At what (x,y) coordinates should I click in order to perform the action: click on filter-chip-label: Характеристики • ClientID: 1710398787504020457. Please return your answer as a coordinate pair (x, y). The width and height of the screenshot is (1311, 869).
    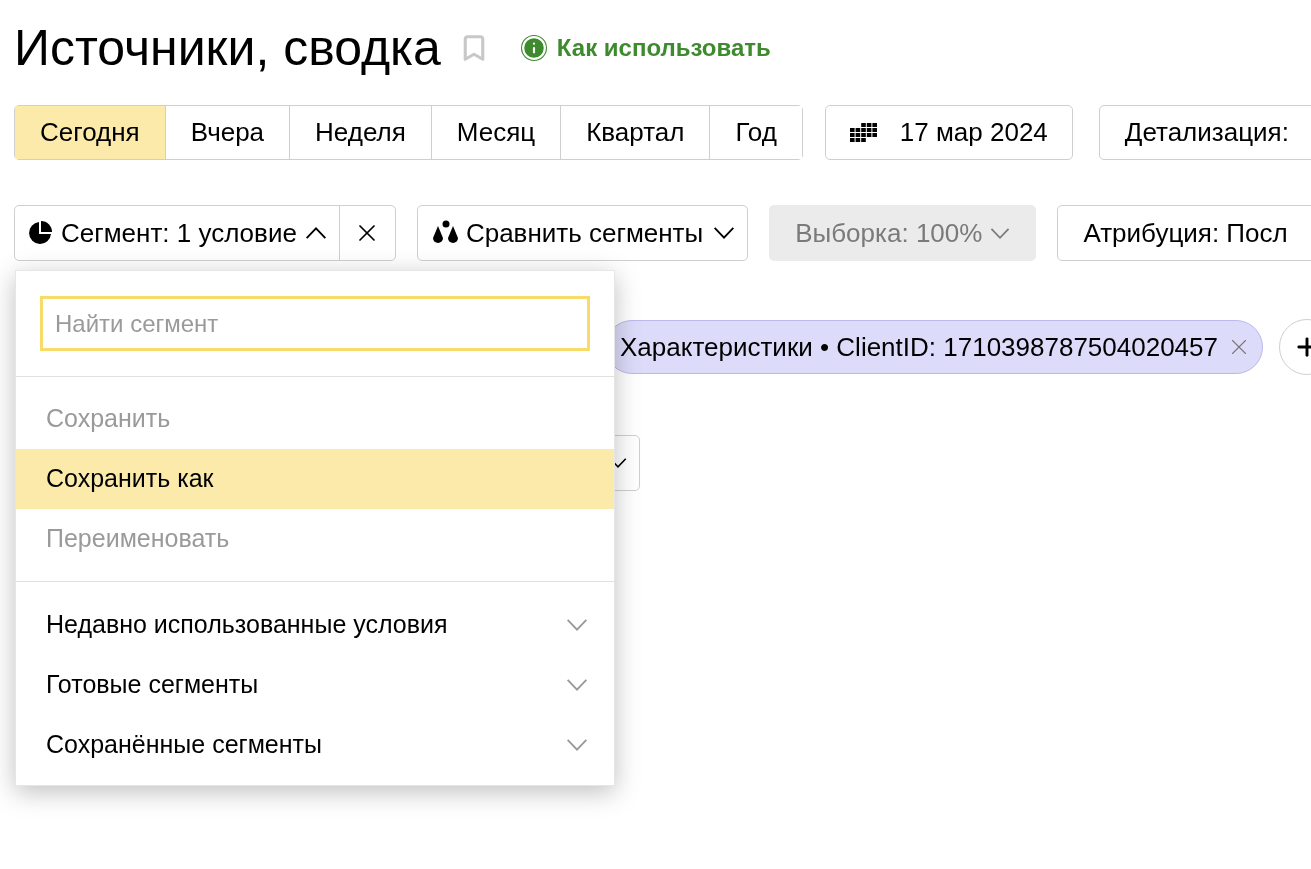
    Looking at the image, I should click on (919, 347).